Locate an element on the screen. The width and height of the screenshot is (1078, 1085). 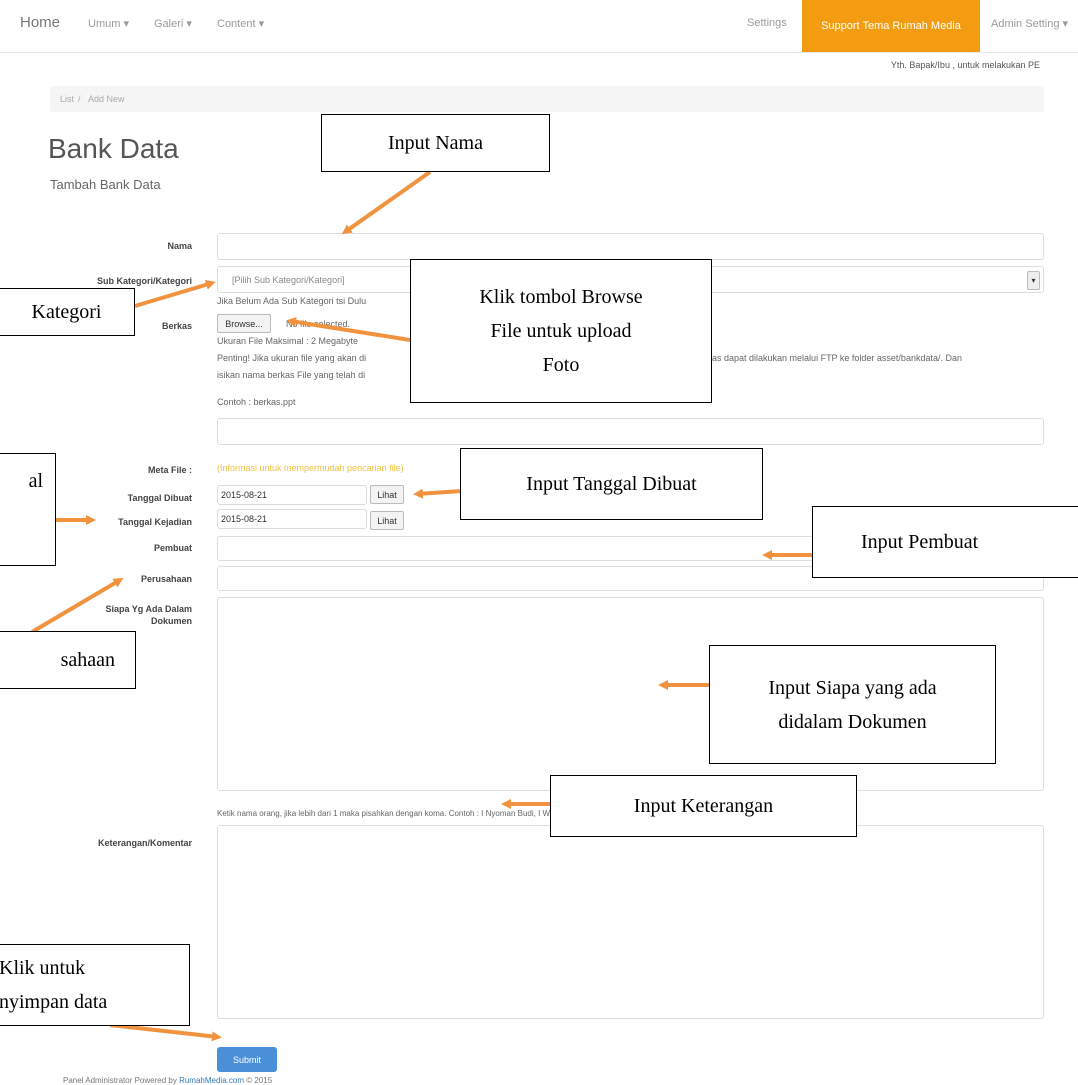
callout-submit-line2: nyimpan data is located at coordinates (54, 1002).